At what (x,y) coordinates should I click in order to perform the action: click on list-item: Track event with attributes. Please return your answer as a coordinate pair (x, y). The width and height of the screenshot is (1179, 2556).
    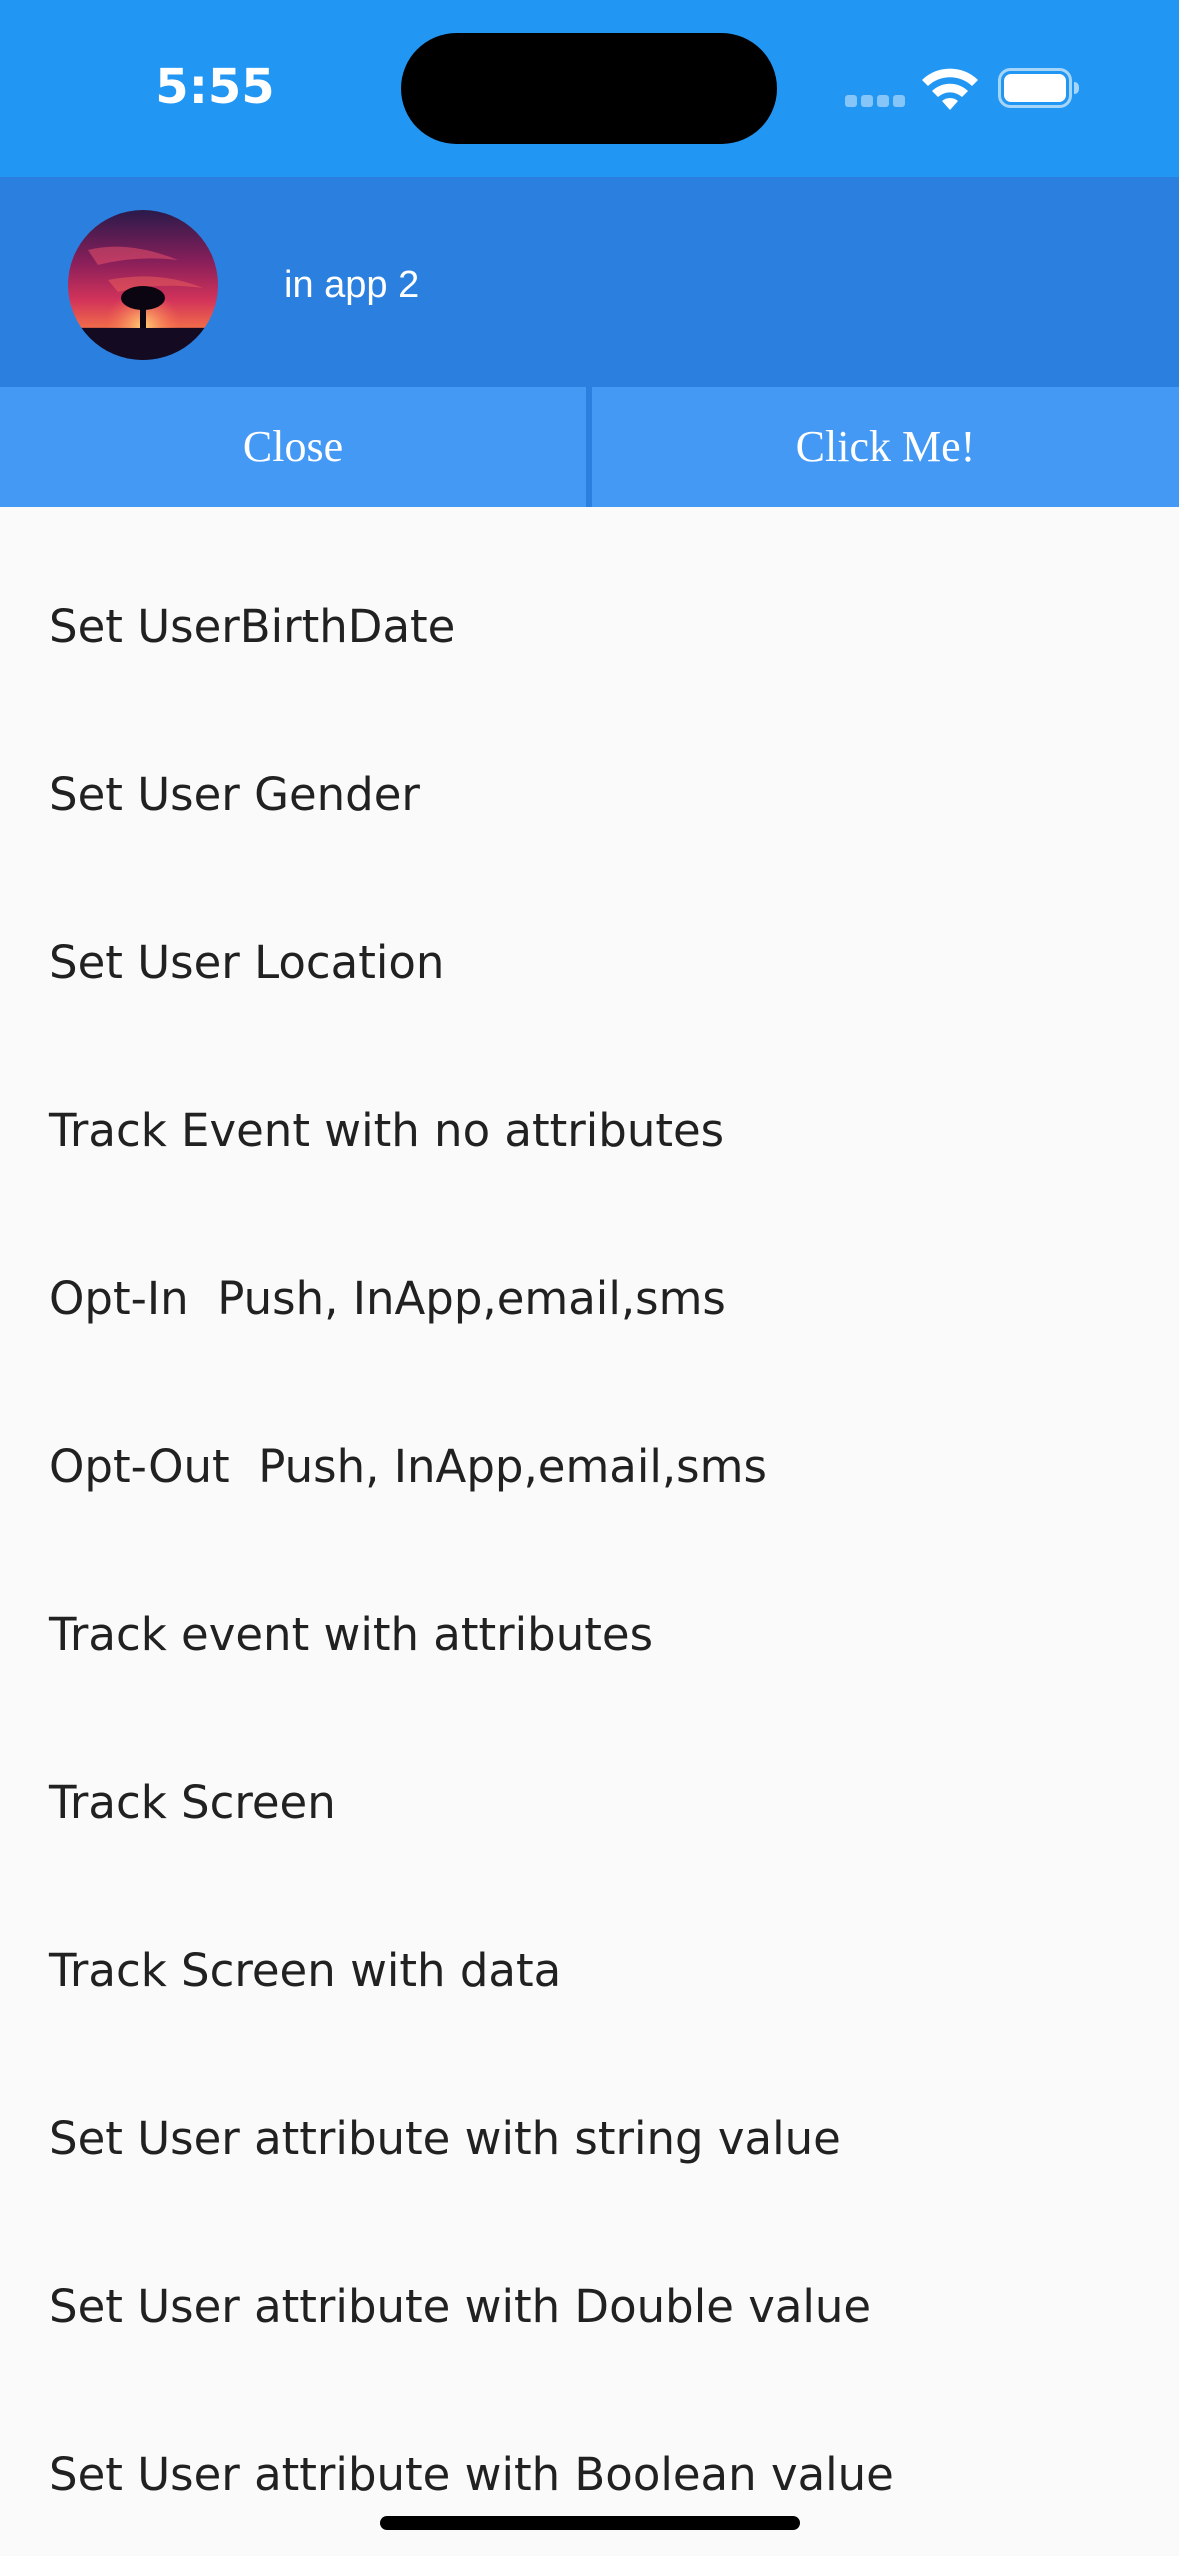
    Looking at the image, I should click on (589, 1635).